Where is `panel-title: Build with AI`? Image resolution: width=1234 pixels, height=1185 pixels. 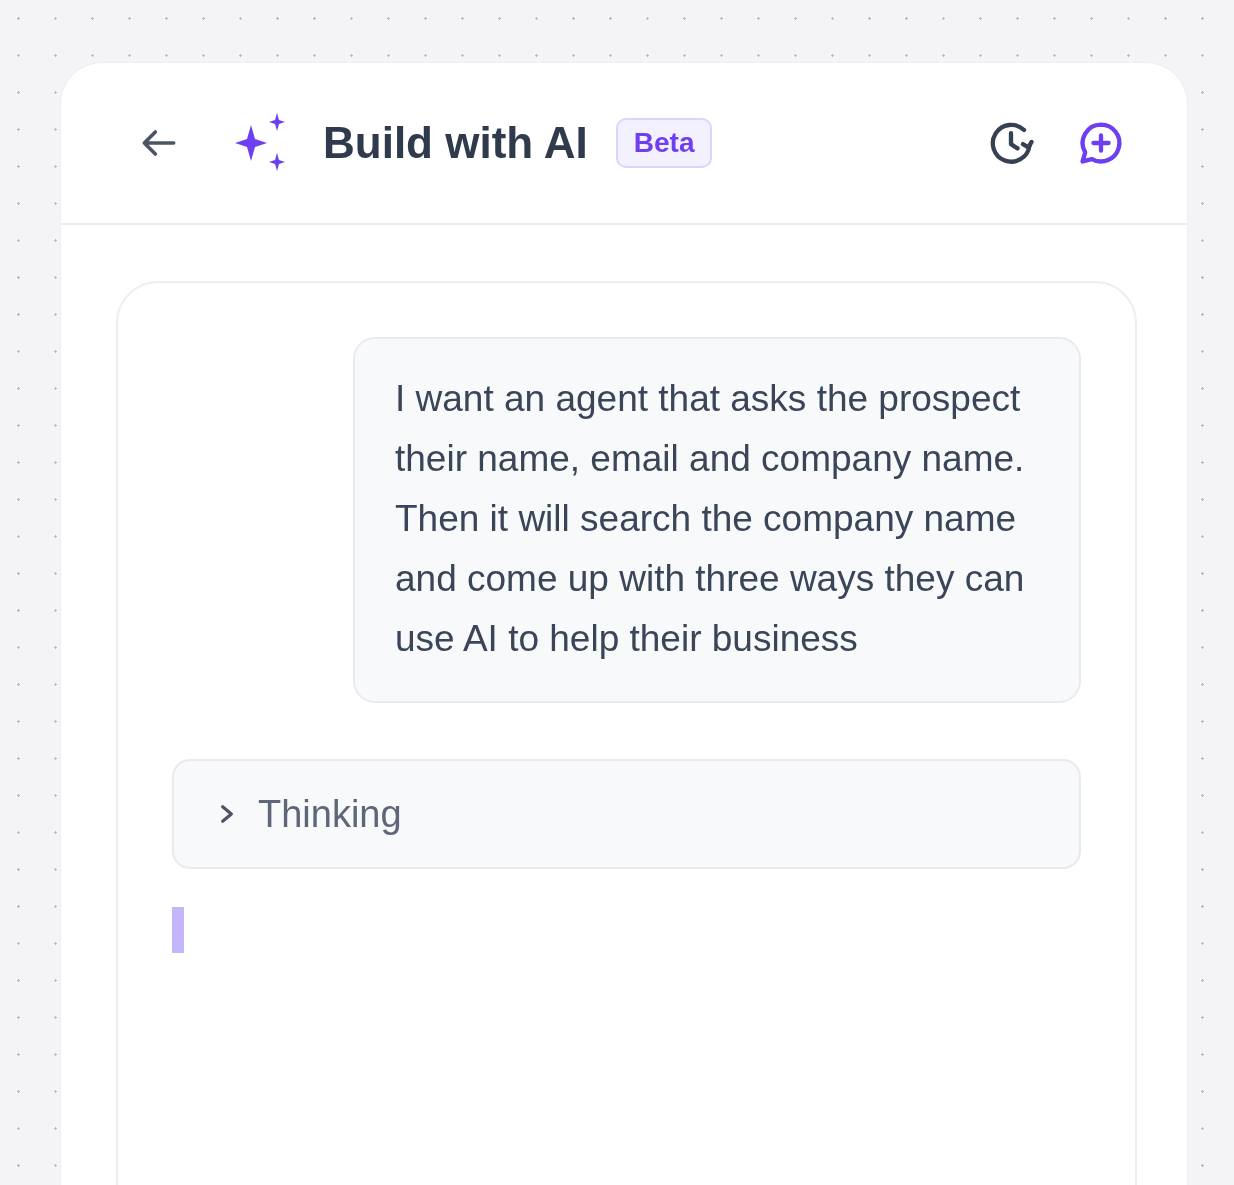 panel-title: Build with AI is located at coordinates (455, 143).